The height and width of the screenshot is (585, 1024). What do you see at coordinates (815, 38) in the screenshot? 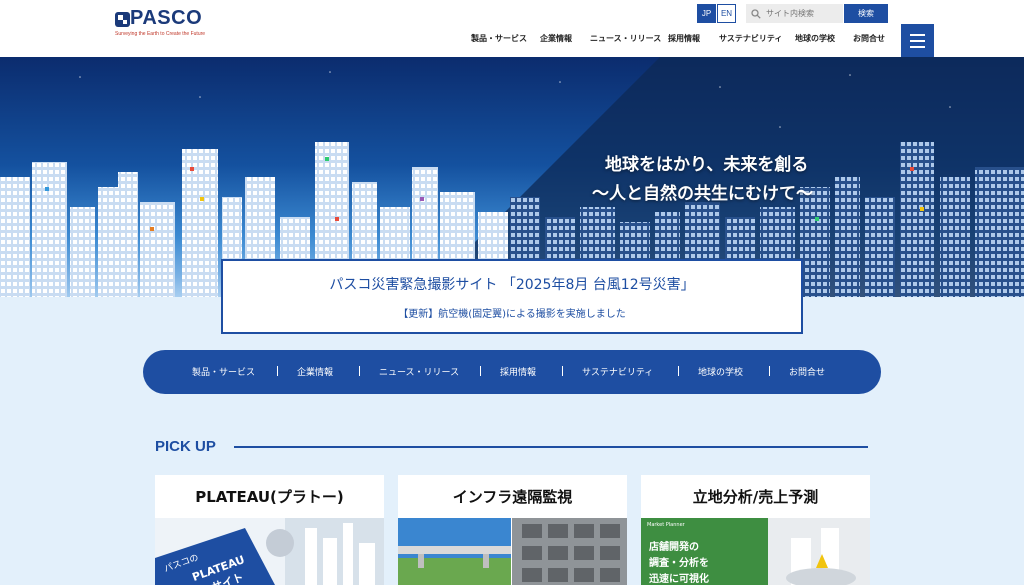
I see `topnav-school: 地球の学校` at bounding box center [815, 38].